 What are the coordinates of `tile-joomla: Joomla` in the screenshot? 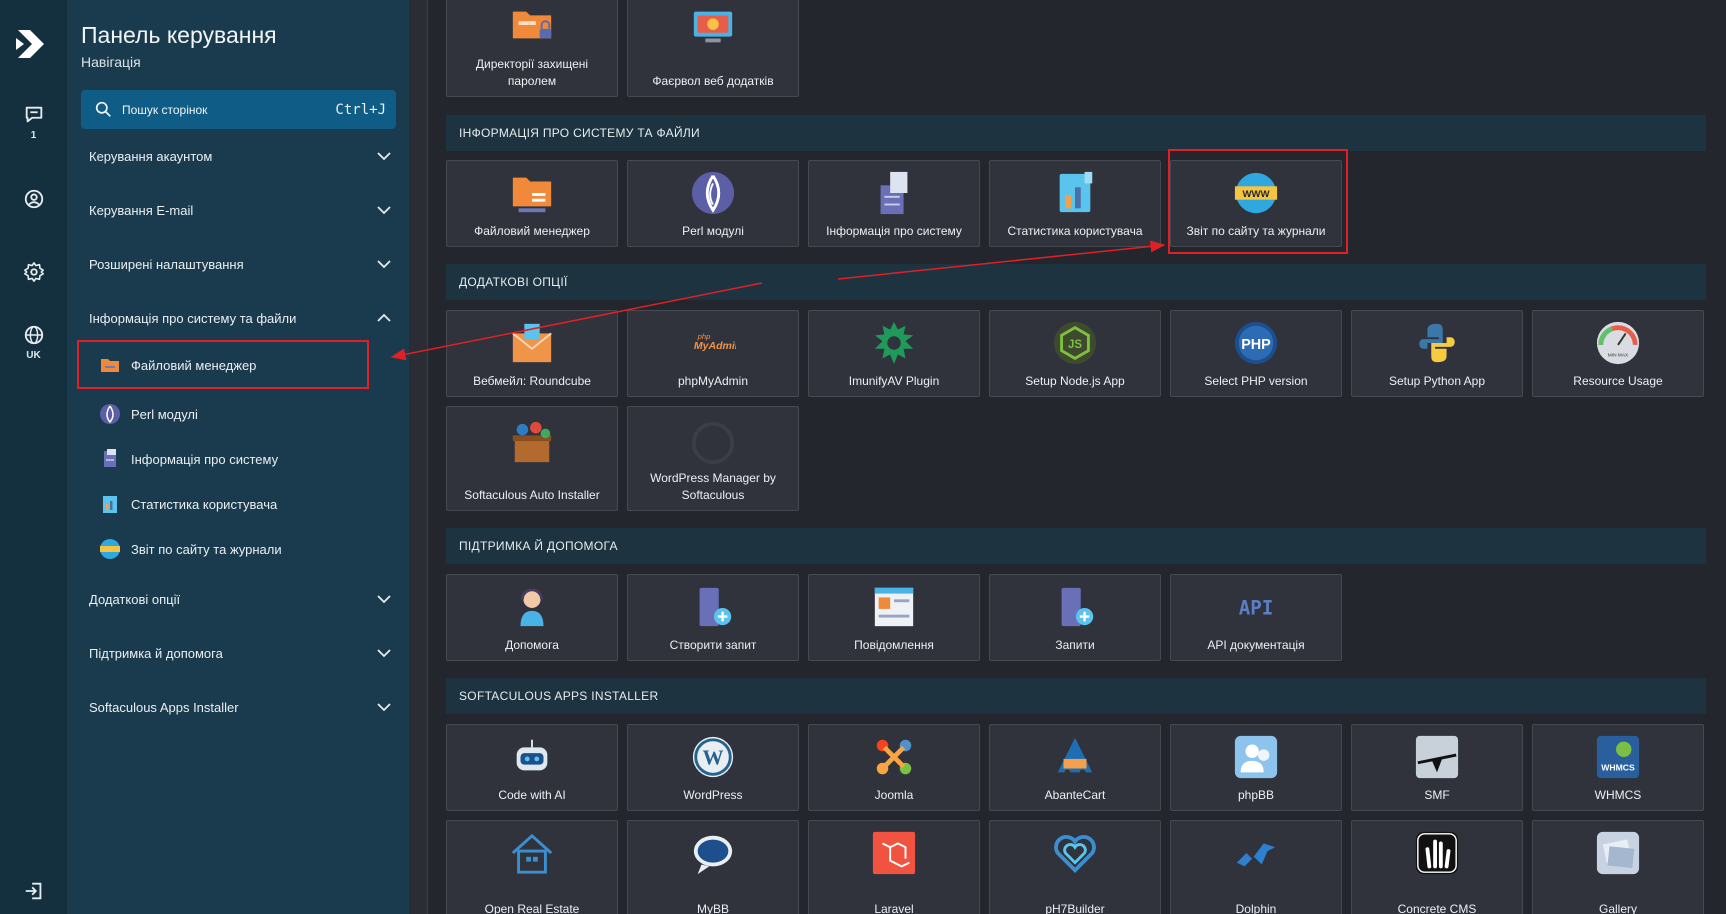 It's located at (894, 767).